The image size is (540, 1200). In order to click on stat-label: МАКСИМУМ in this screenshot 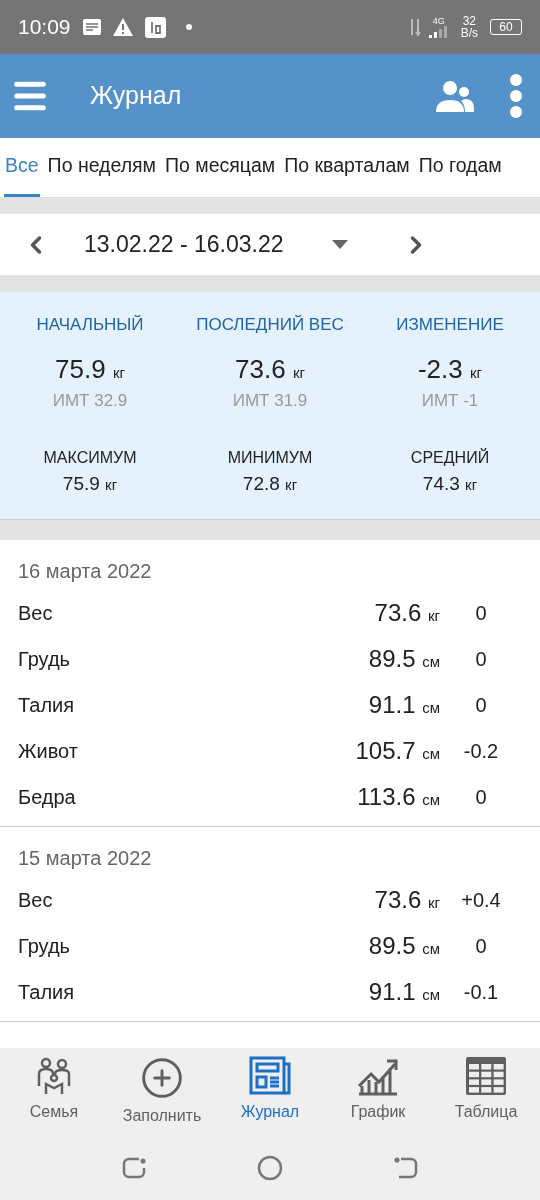, I will do `click(90, 457)`.